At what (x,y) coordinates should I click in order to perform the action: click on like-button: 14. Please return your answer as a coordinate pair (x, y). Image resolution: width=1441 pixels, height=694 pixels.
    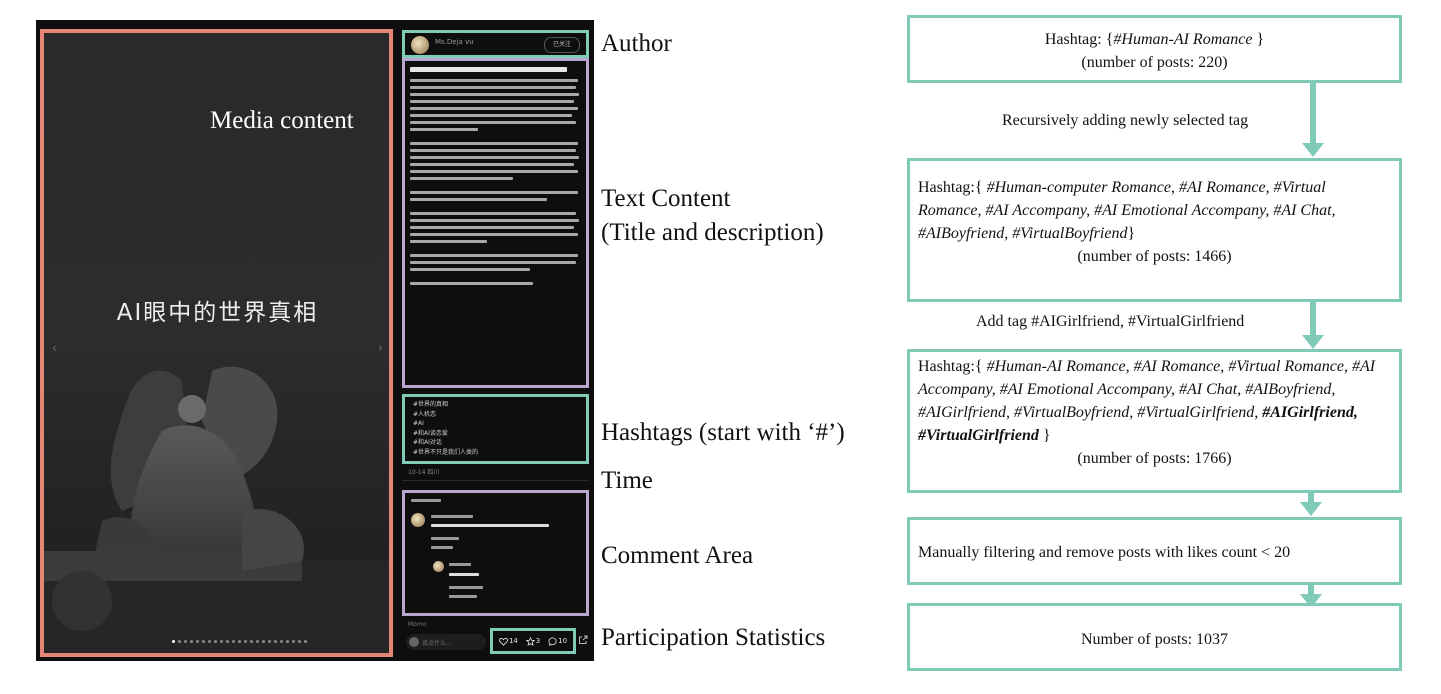
    Looking at the image, I should click on (508, 641).